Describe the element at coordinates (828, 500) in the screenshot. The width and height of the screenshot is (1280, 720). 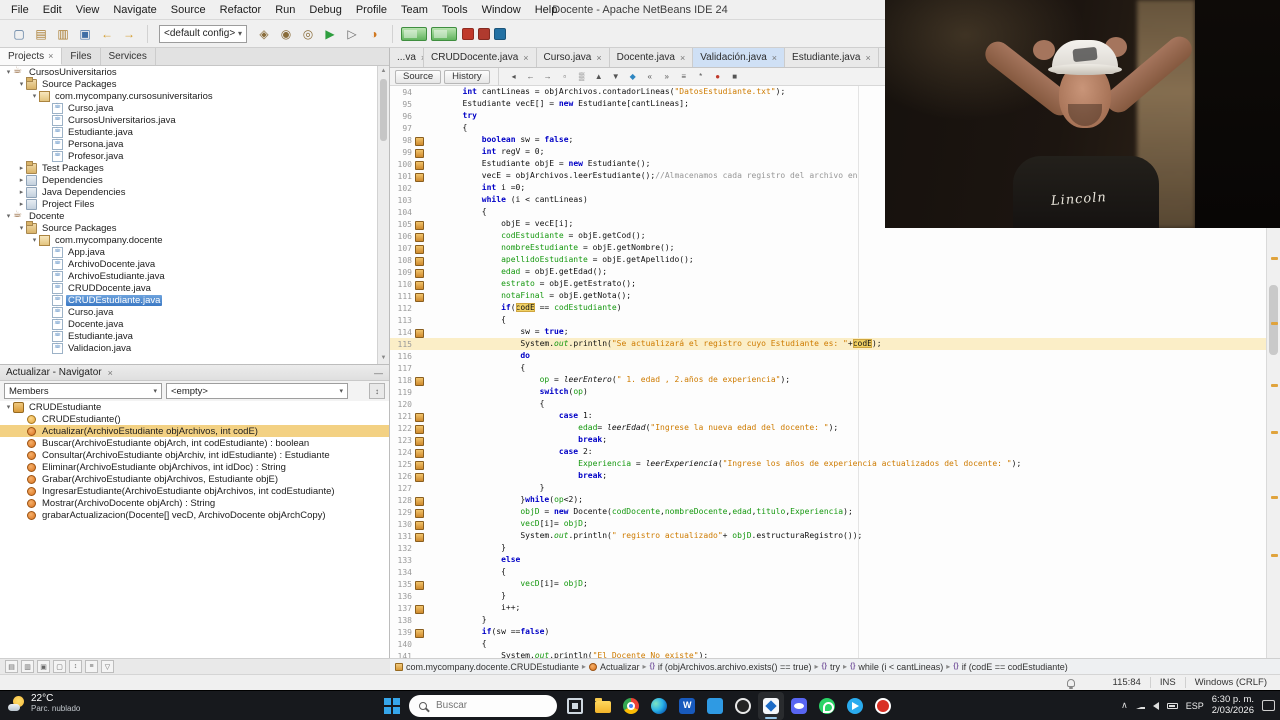
I see `code-line: 128 }while(op<2);` at that location.